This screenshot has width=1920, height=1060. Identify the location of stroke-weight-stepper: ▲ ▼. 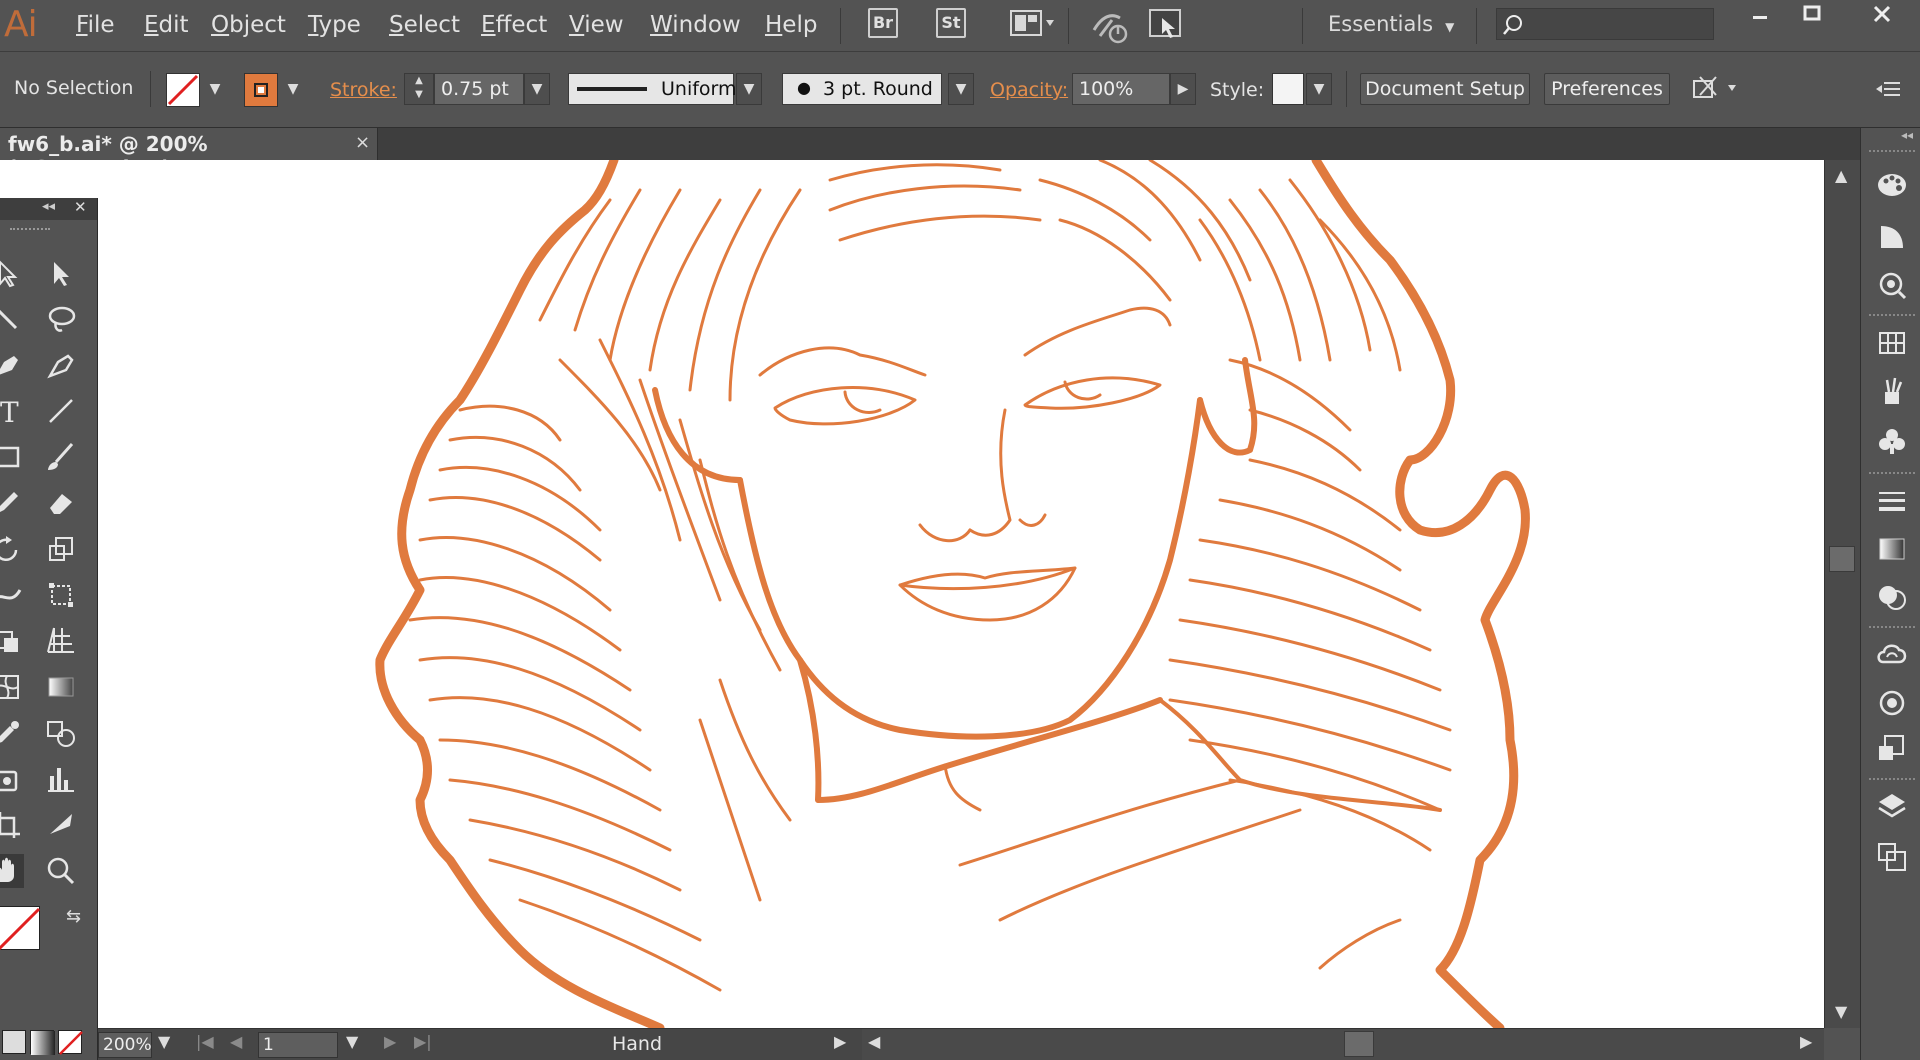
(419, 89).